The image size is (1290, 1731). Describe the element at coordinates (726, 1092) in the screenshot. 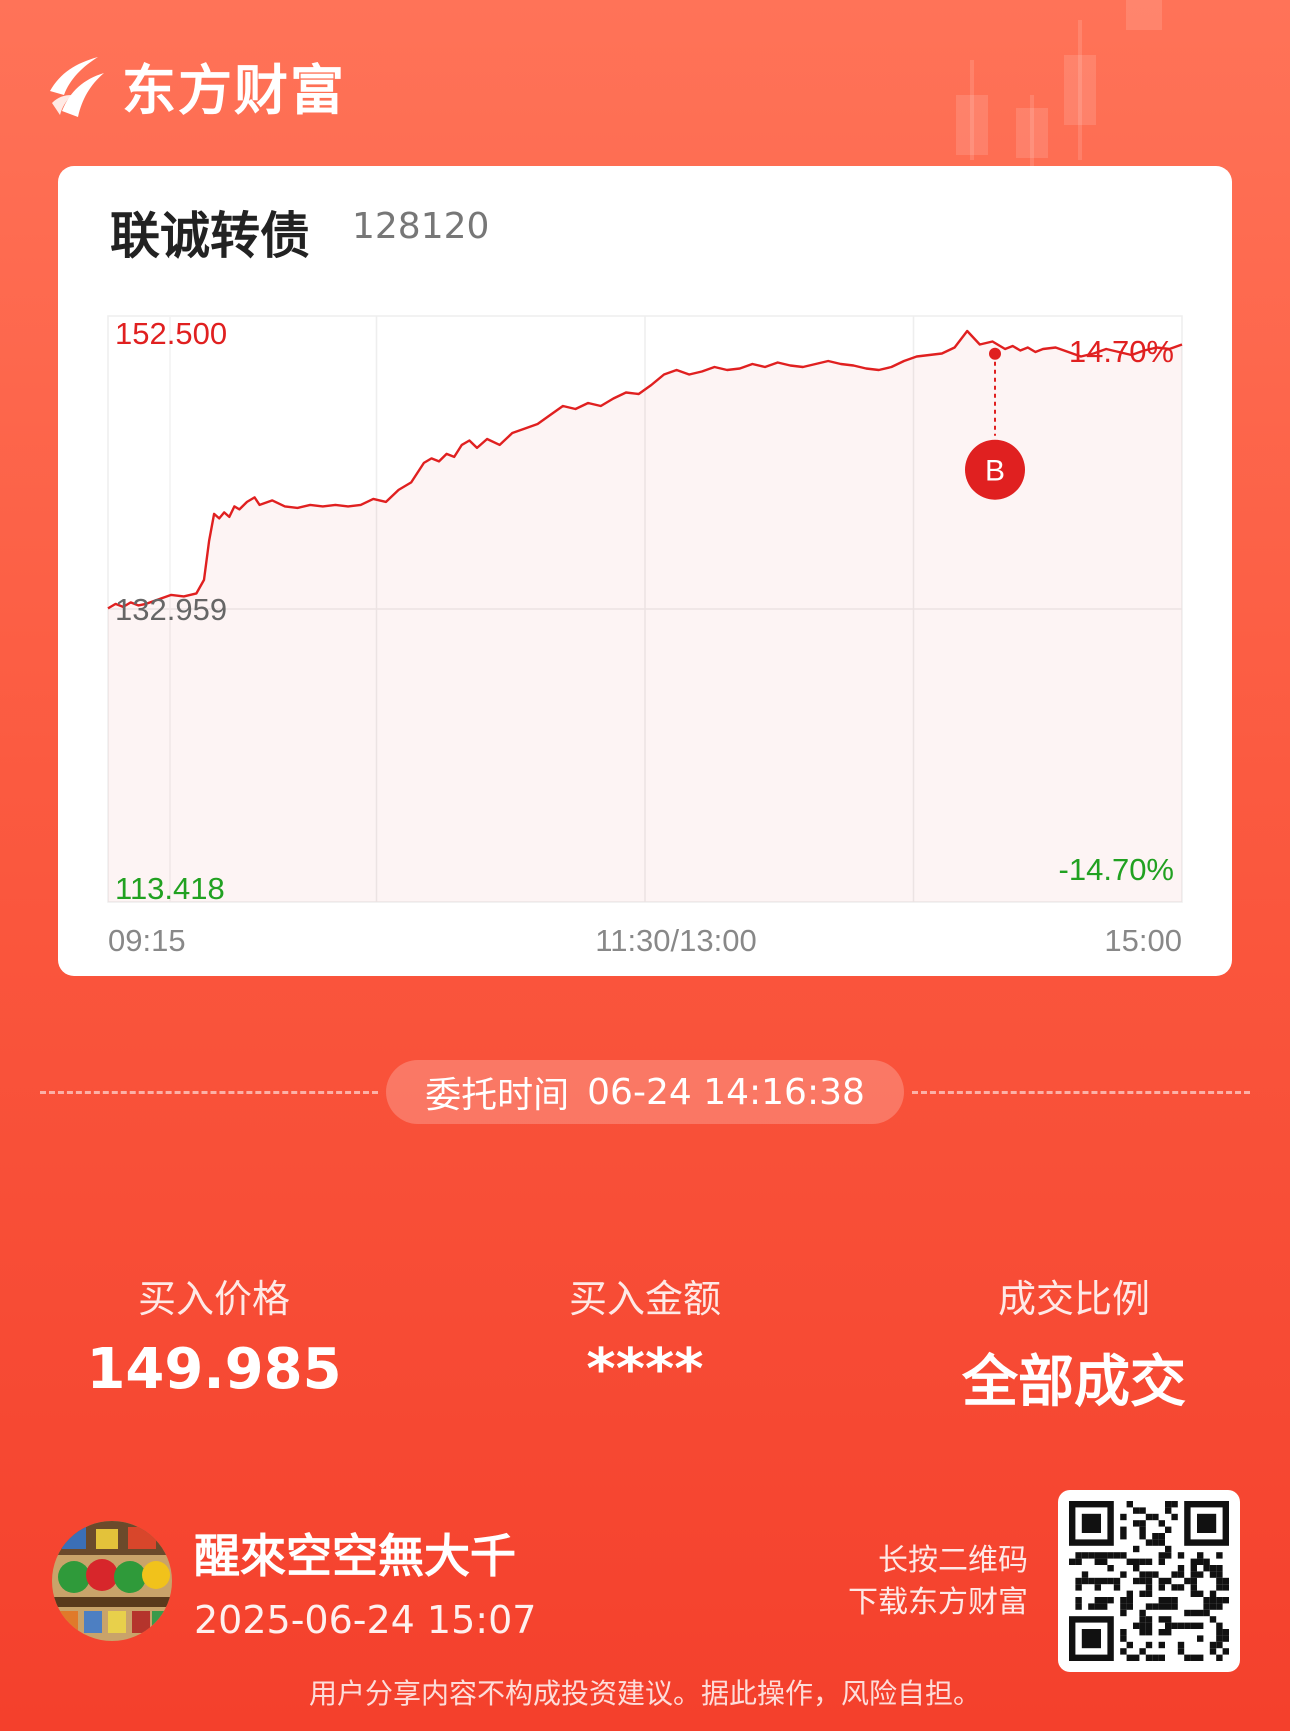

I see `delegate-time-value: 06-24 14:16:38` at that location.